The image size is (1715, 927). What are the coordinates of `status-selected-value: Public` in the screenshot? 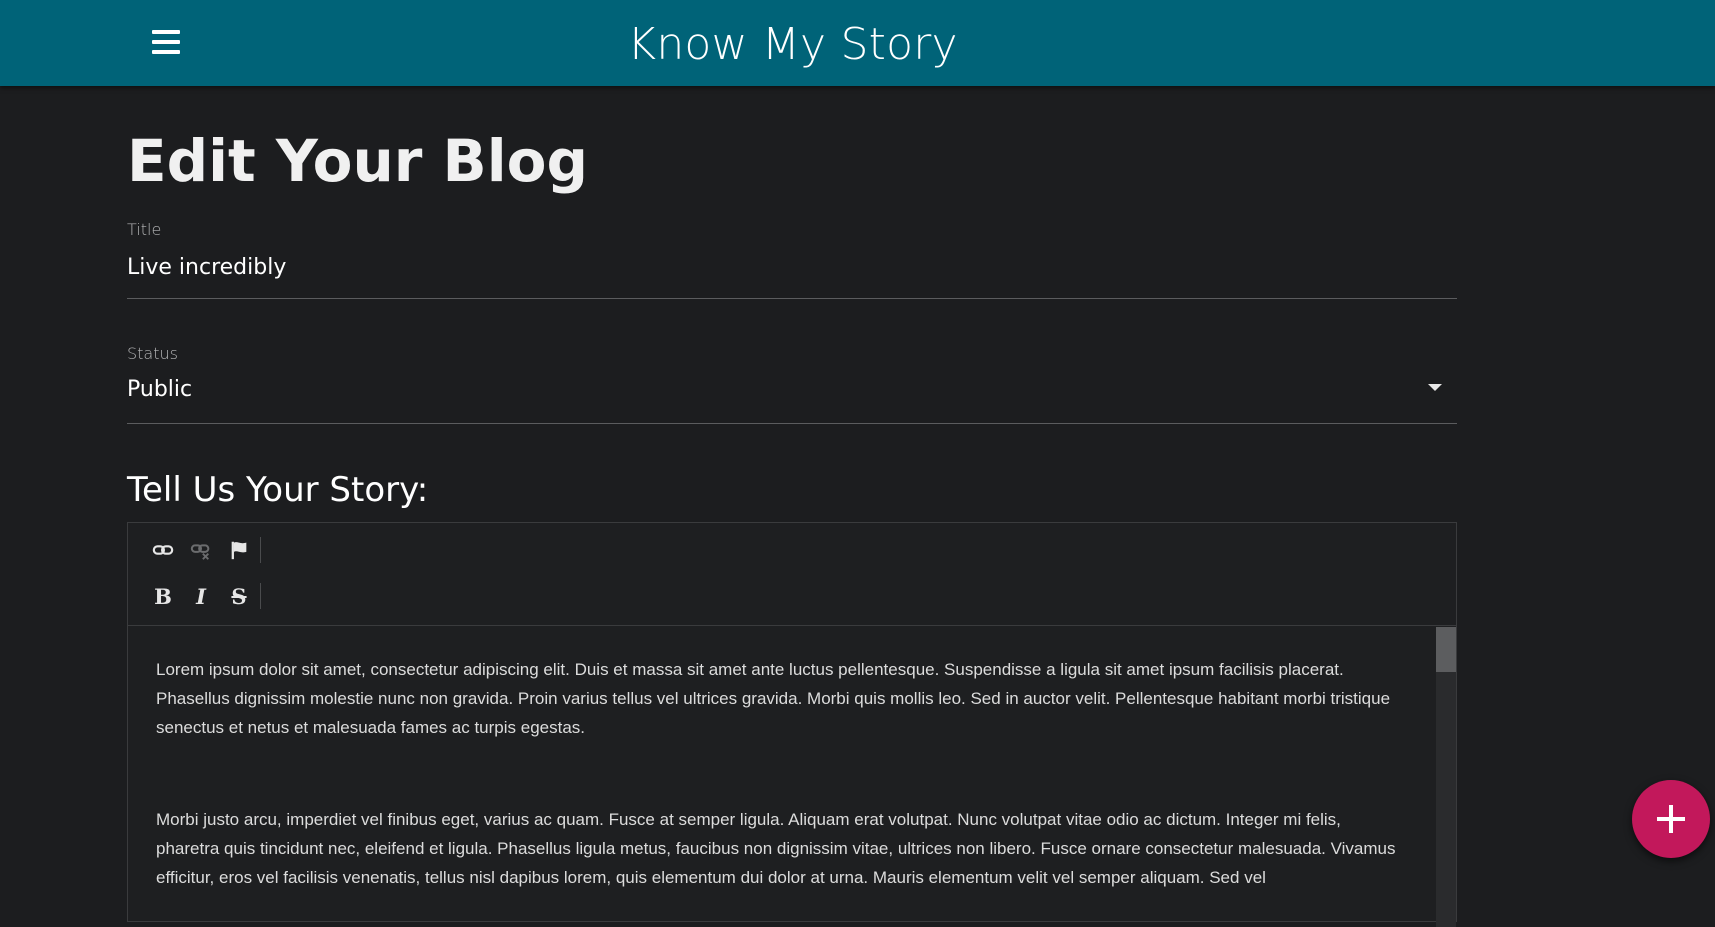 It's located at (727, 389).